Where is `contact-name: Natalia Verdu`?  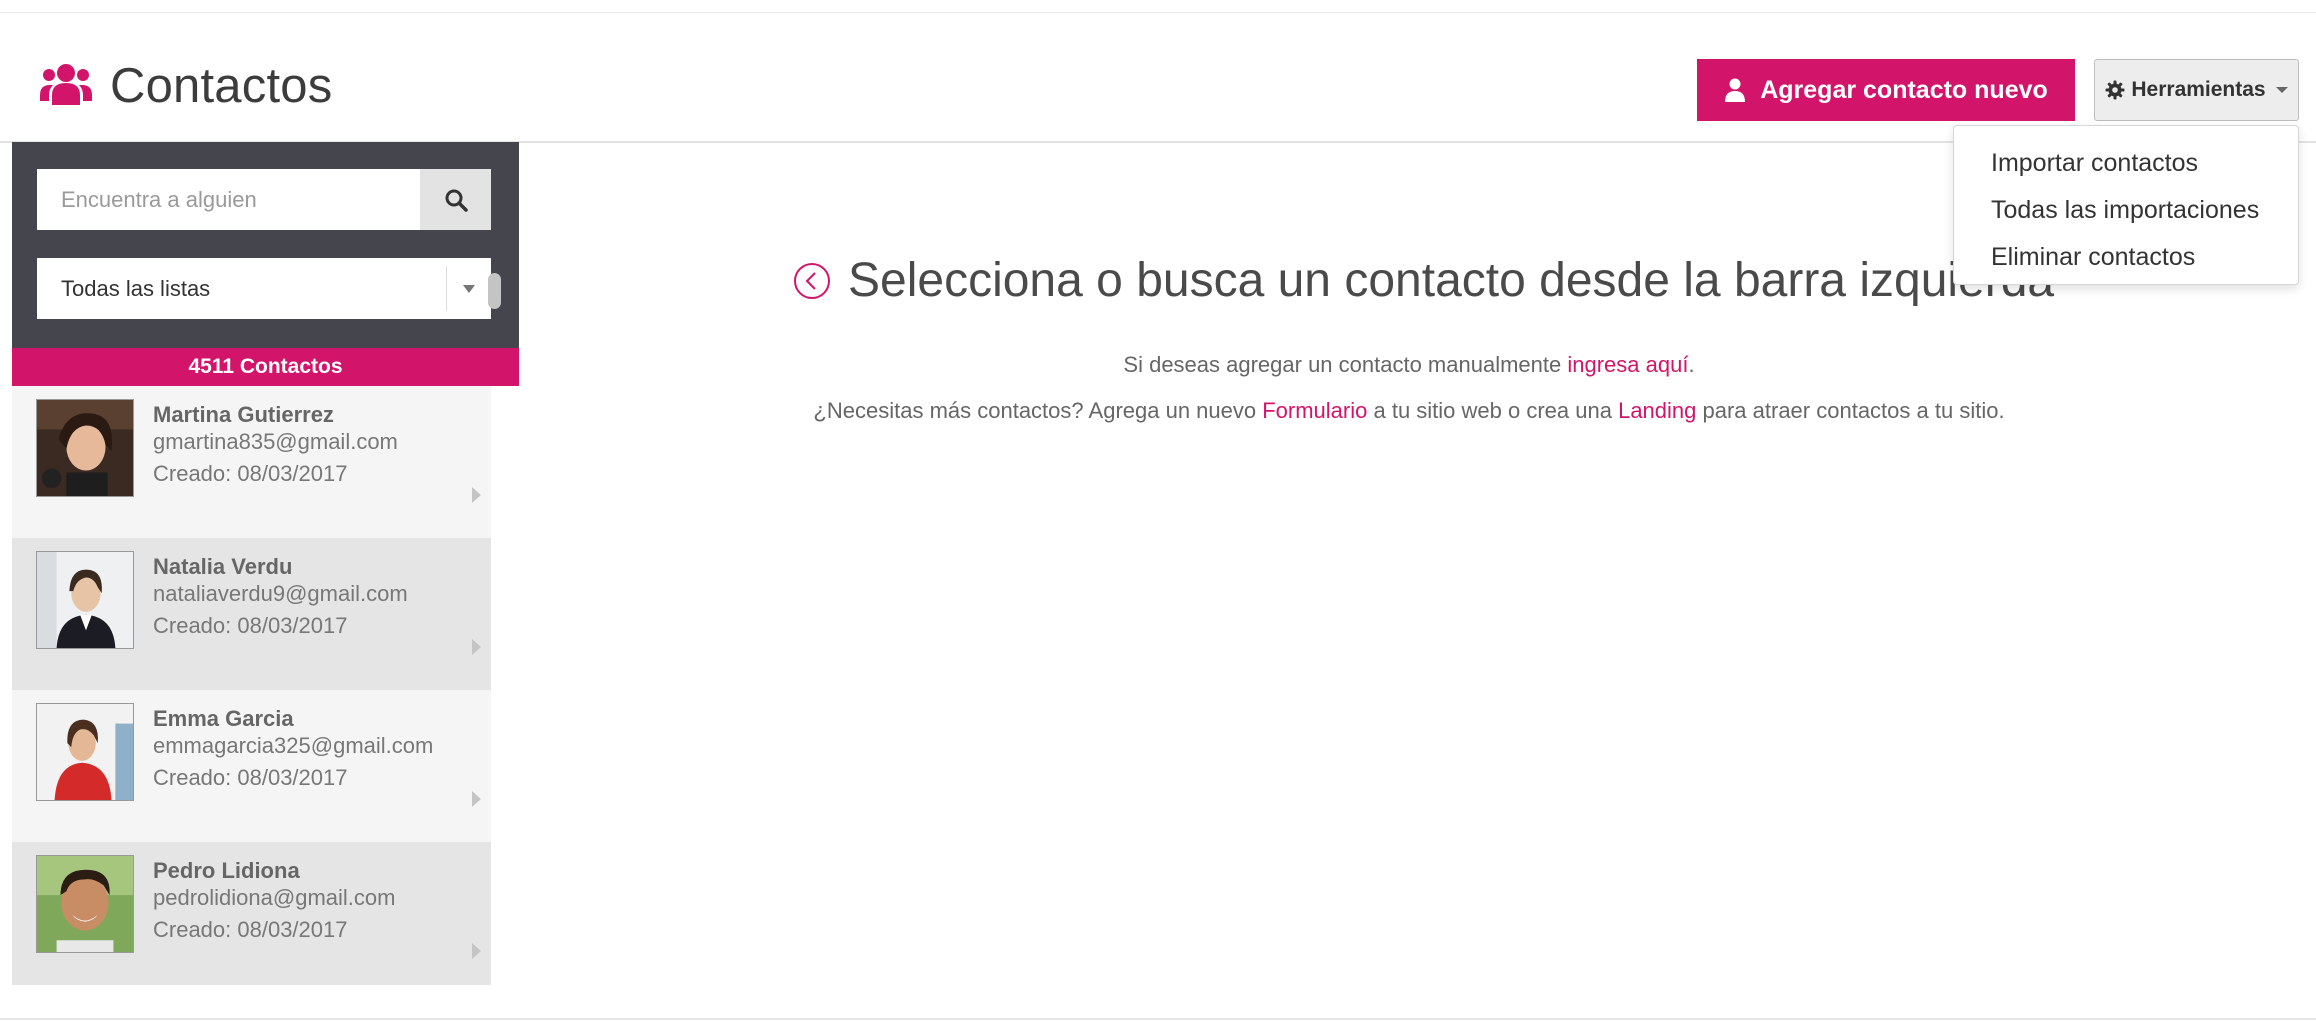
contact-name: Natalia Verdu is located at coordinates (223, 566).